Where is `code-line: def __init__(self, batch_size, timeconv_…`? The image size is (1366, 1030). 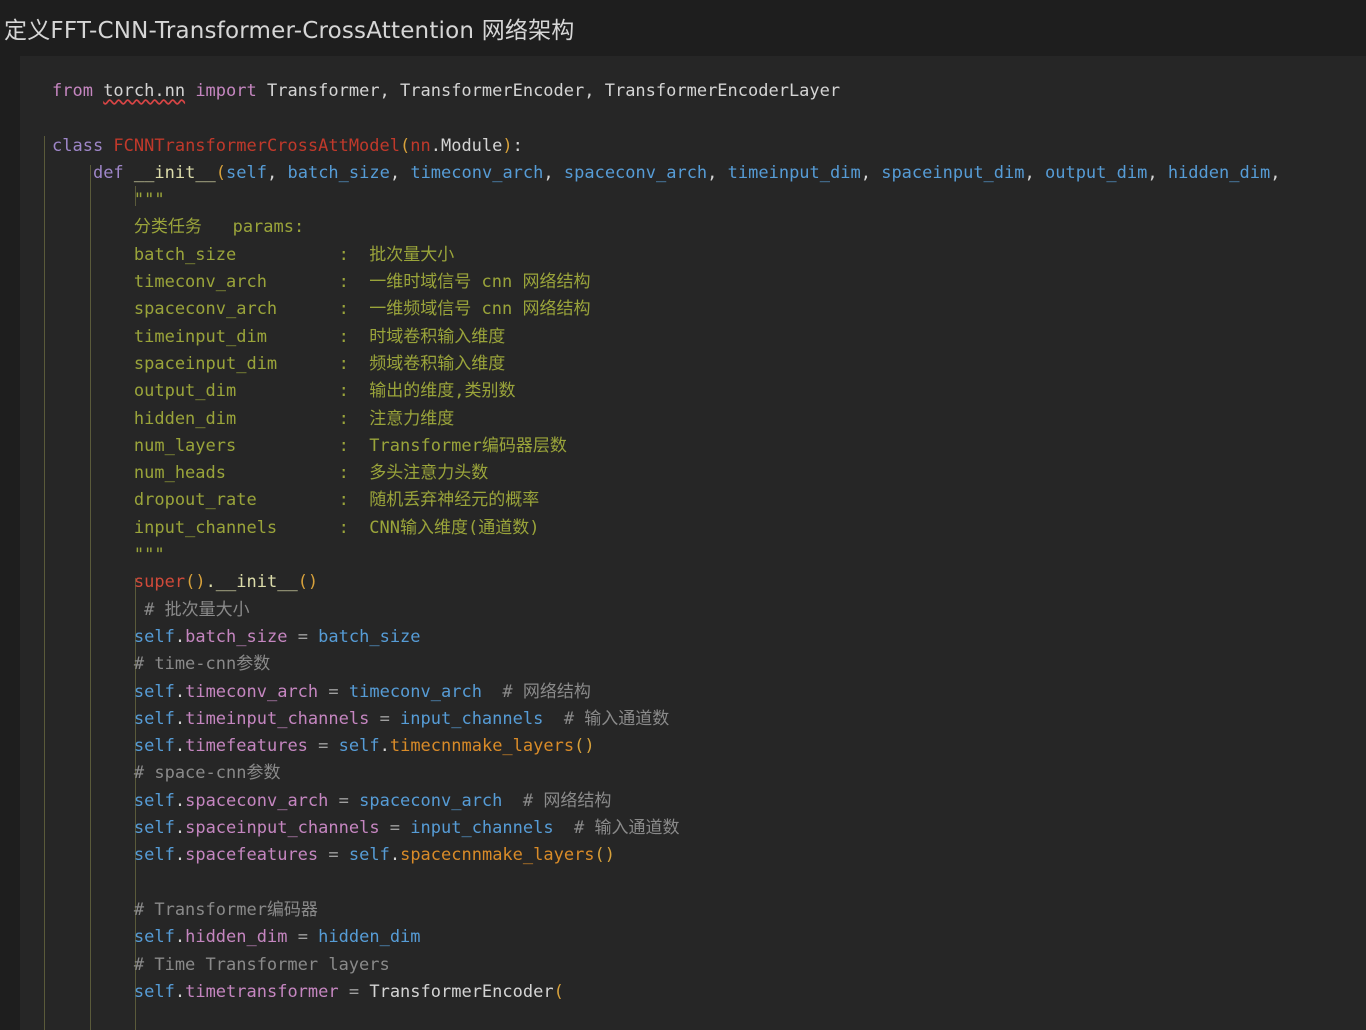 code-line: def __init__(self, batch_size, timeconv_… is located at coordinates (693, 173).